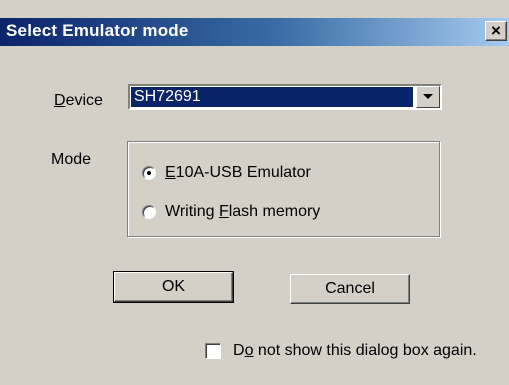 The width and height of the screenshot is (509, 385). Describe the element at coordinates (242, 212) in the screenshot. I see `radio-label-writing-flash-memory: Writing Flash memory` at that location.